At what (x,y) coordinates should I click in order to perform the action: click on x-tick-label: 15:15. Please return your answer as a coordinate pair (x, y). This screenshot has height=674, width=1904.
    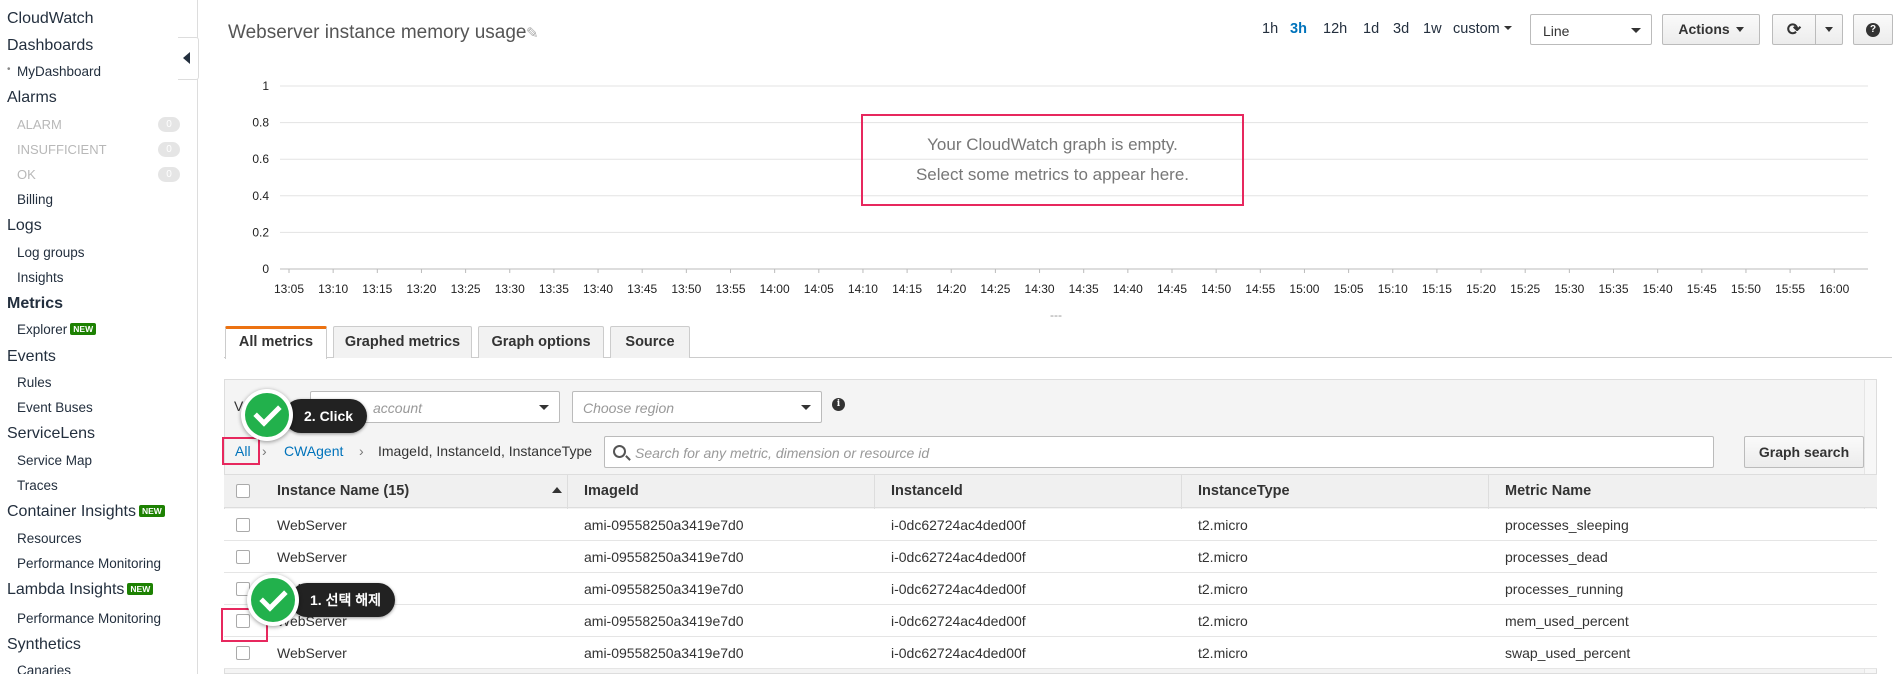
    Looking at the image, I should click on (1437, 289).